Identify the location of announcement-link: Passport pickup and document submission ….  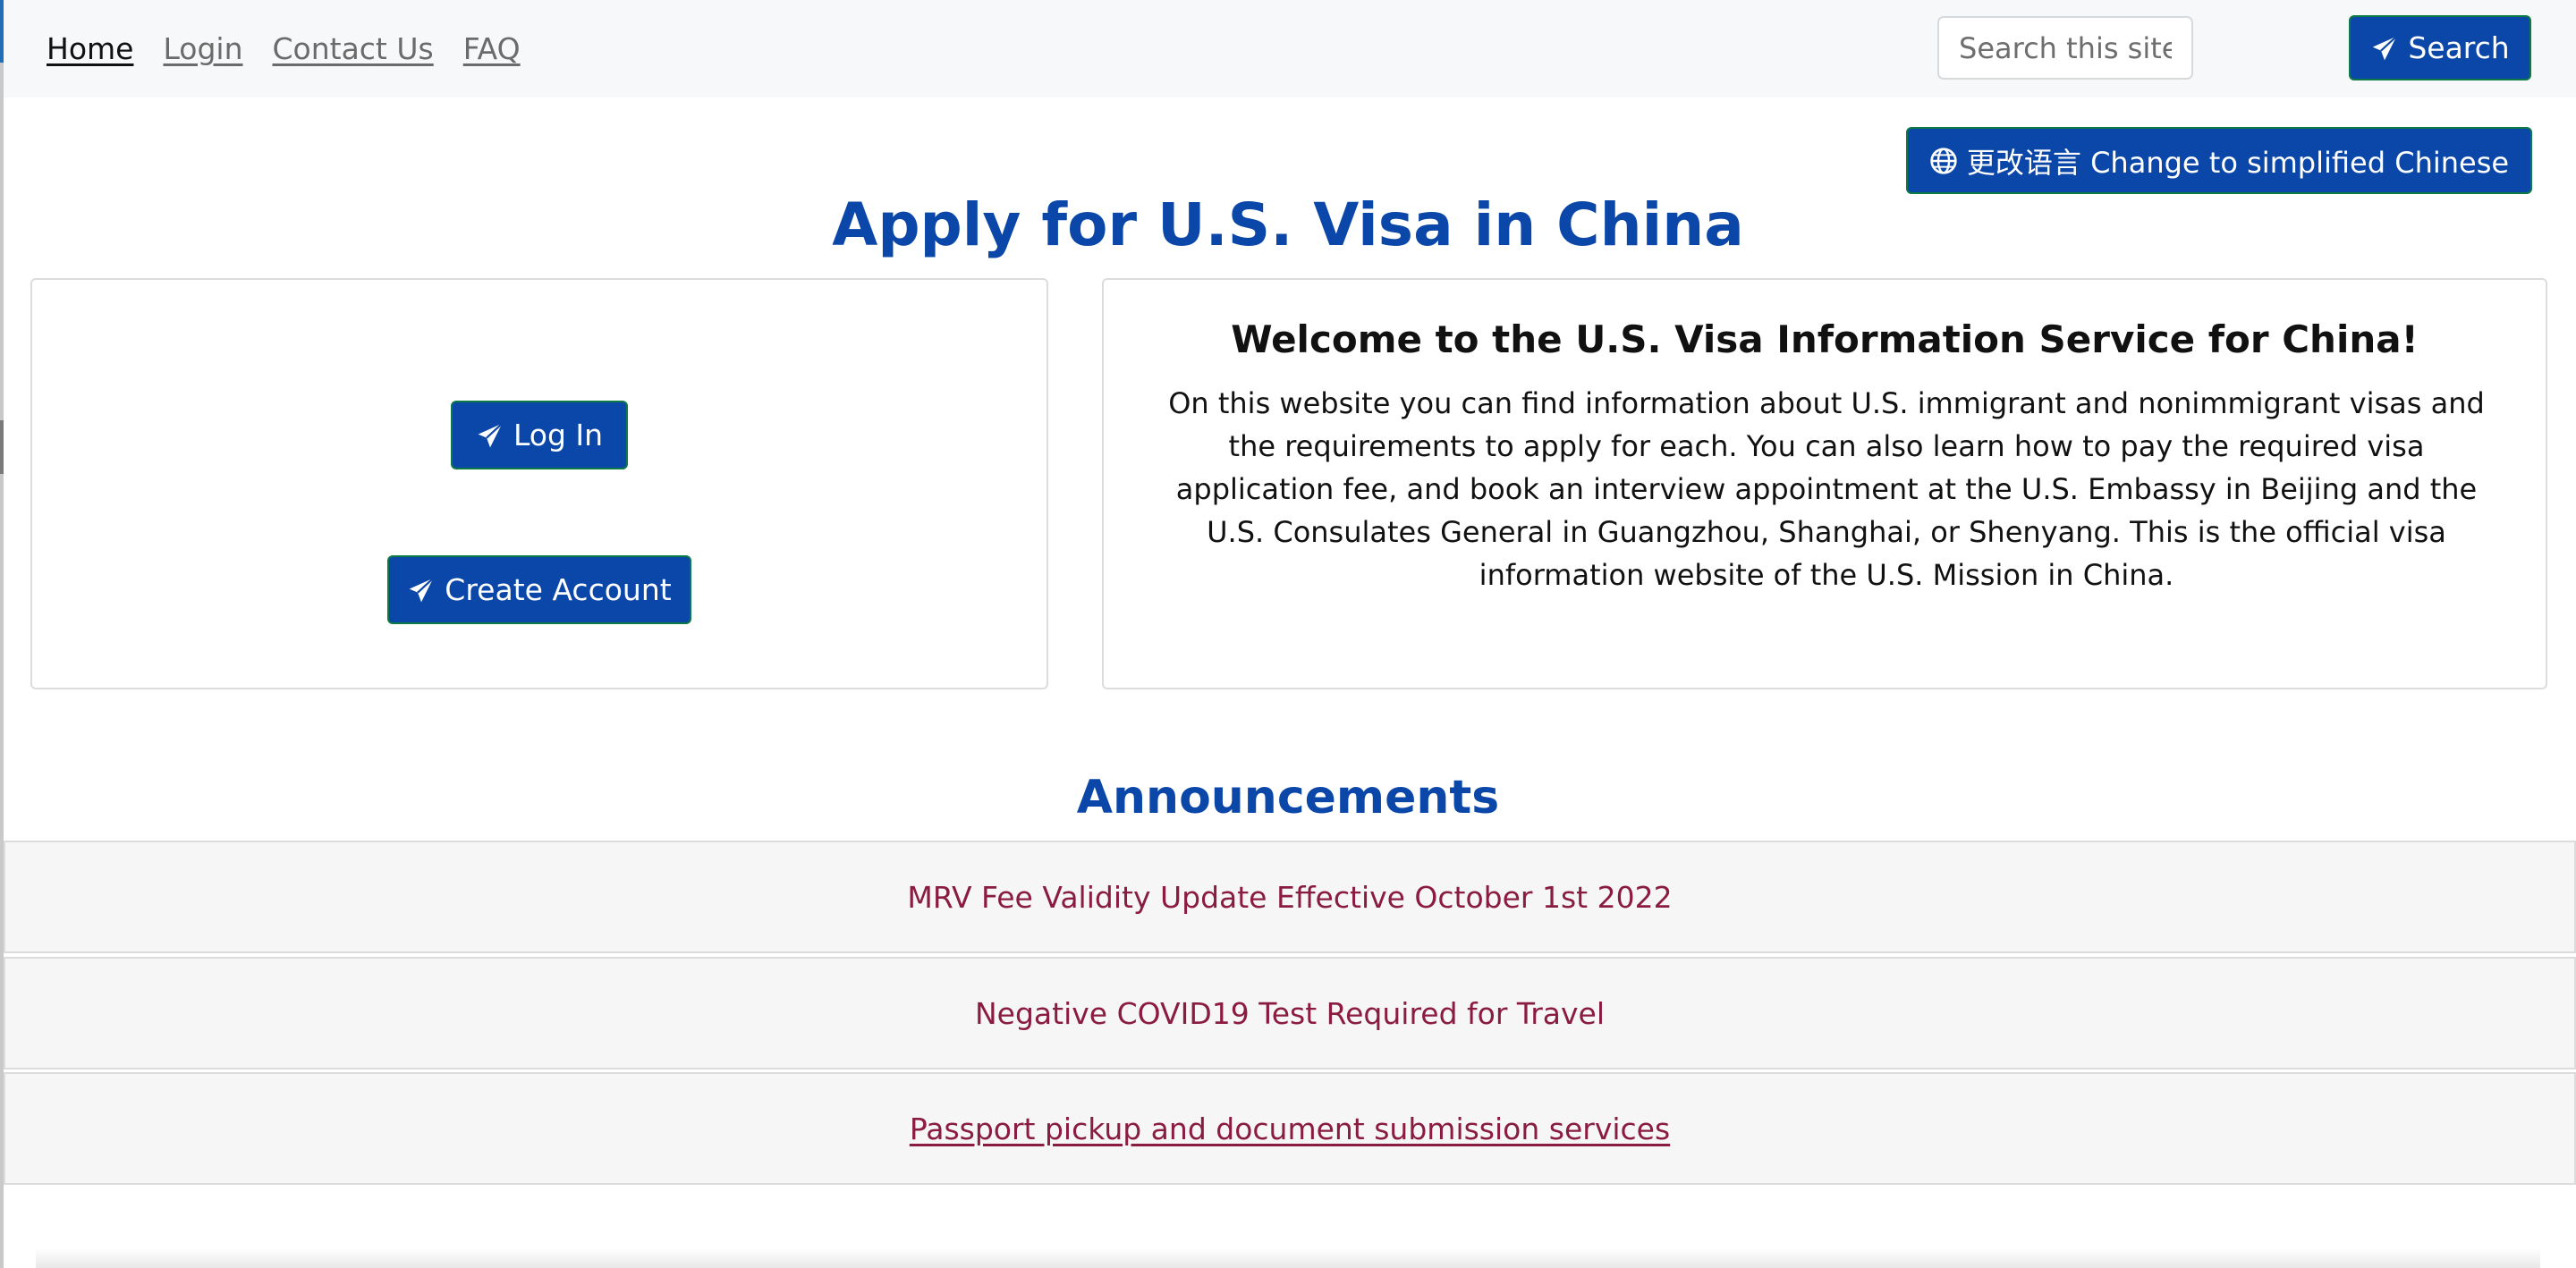
(1290, 1129).